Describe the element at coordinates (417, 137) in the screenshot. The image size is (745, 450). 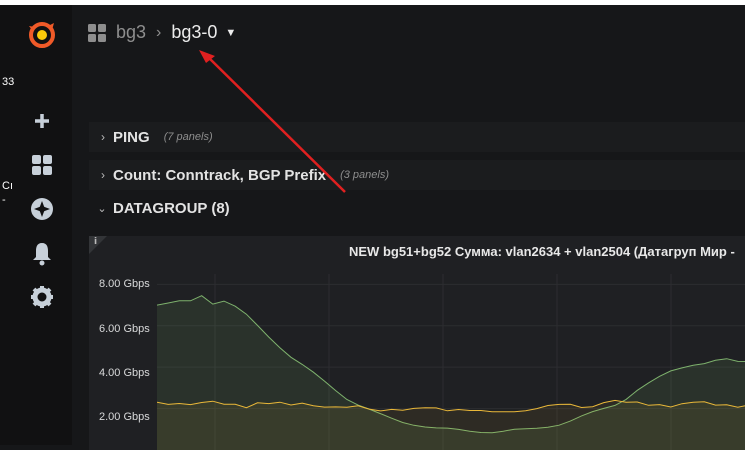
I see `row-ping: › PING (7 panels)` at that location.